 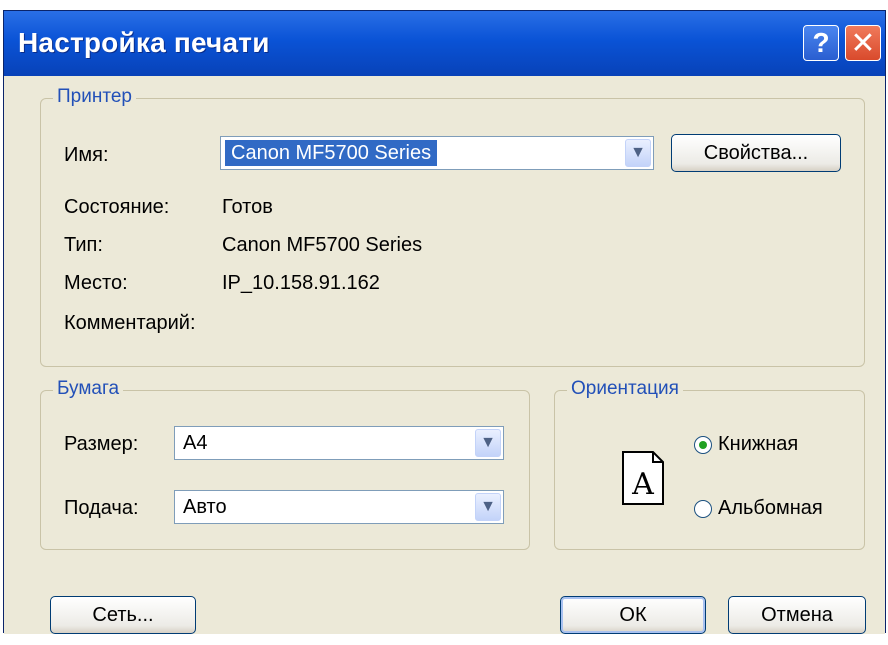 What do you see at coordinates (703, 508) in the screenshot?
I see `landscape-radio` at bounding box center [703, 508].